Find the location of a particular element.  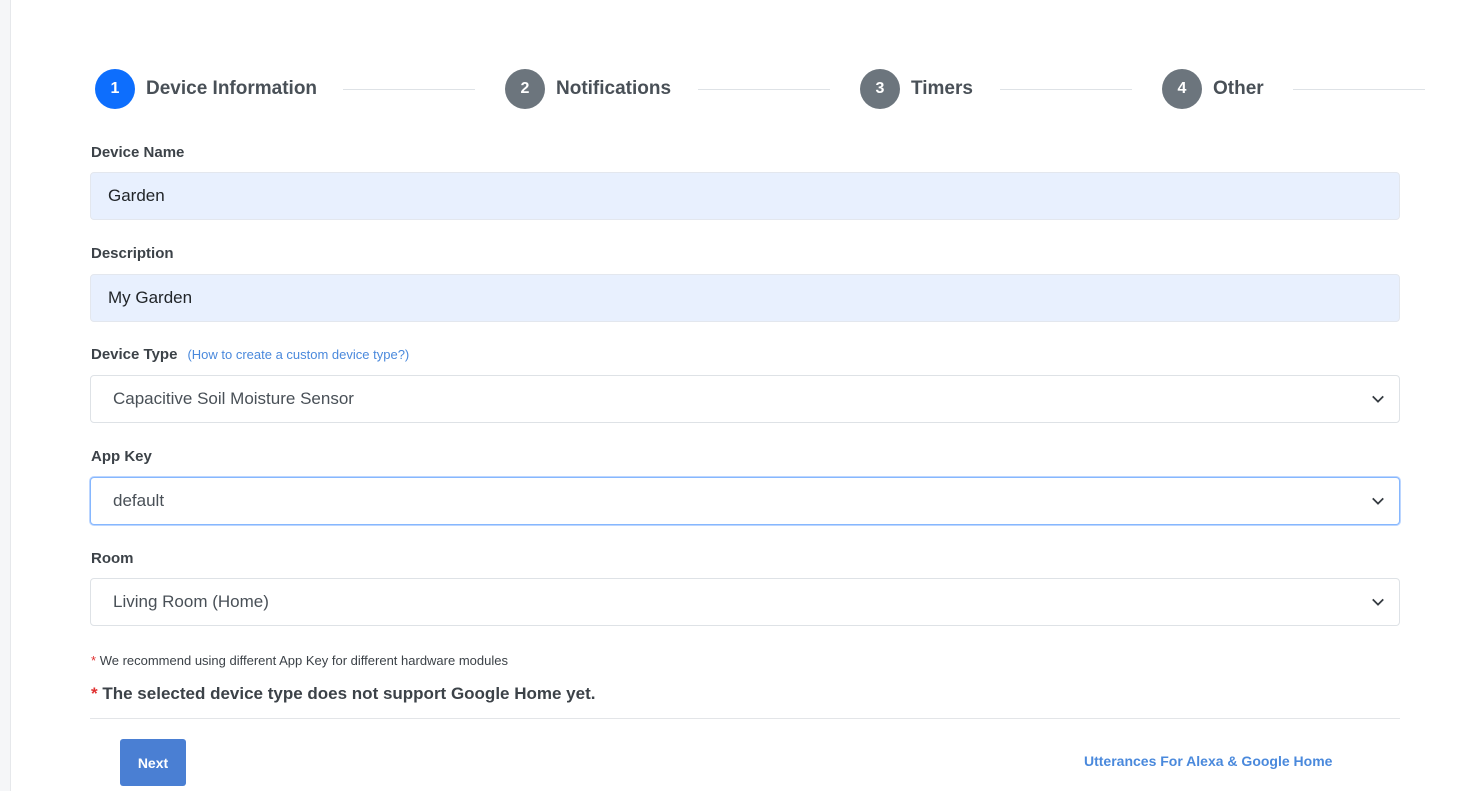

step-number: 4 is located at coordinates (1182, 89).